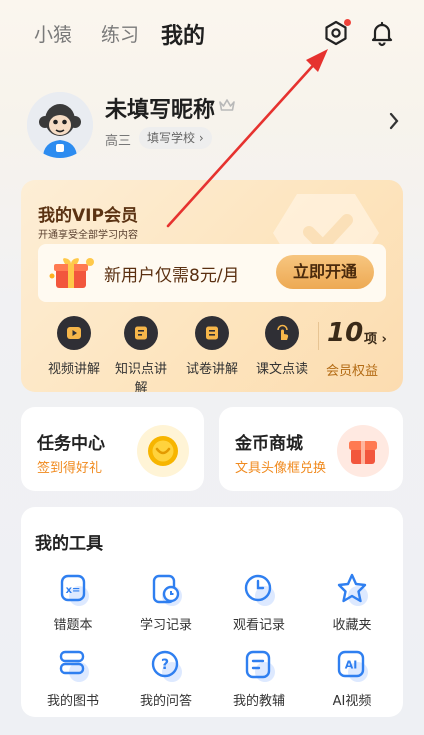  I want to click on study-record-icon, so click(166, 590).